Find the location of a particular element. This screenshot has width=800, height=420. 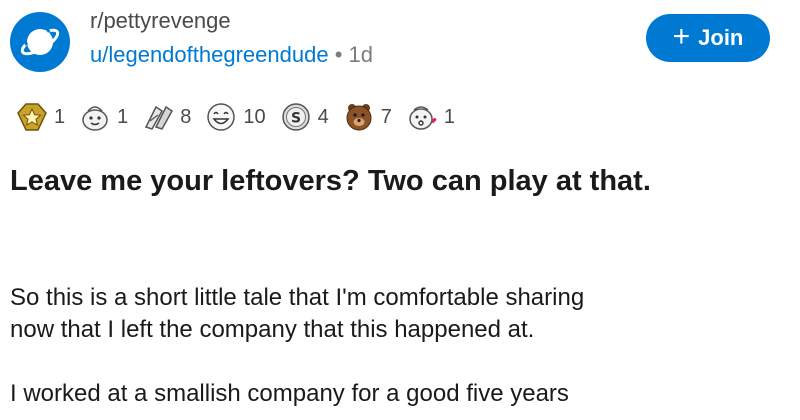

subreddit-avatar is located at coordinates (40, 42).